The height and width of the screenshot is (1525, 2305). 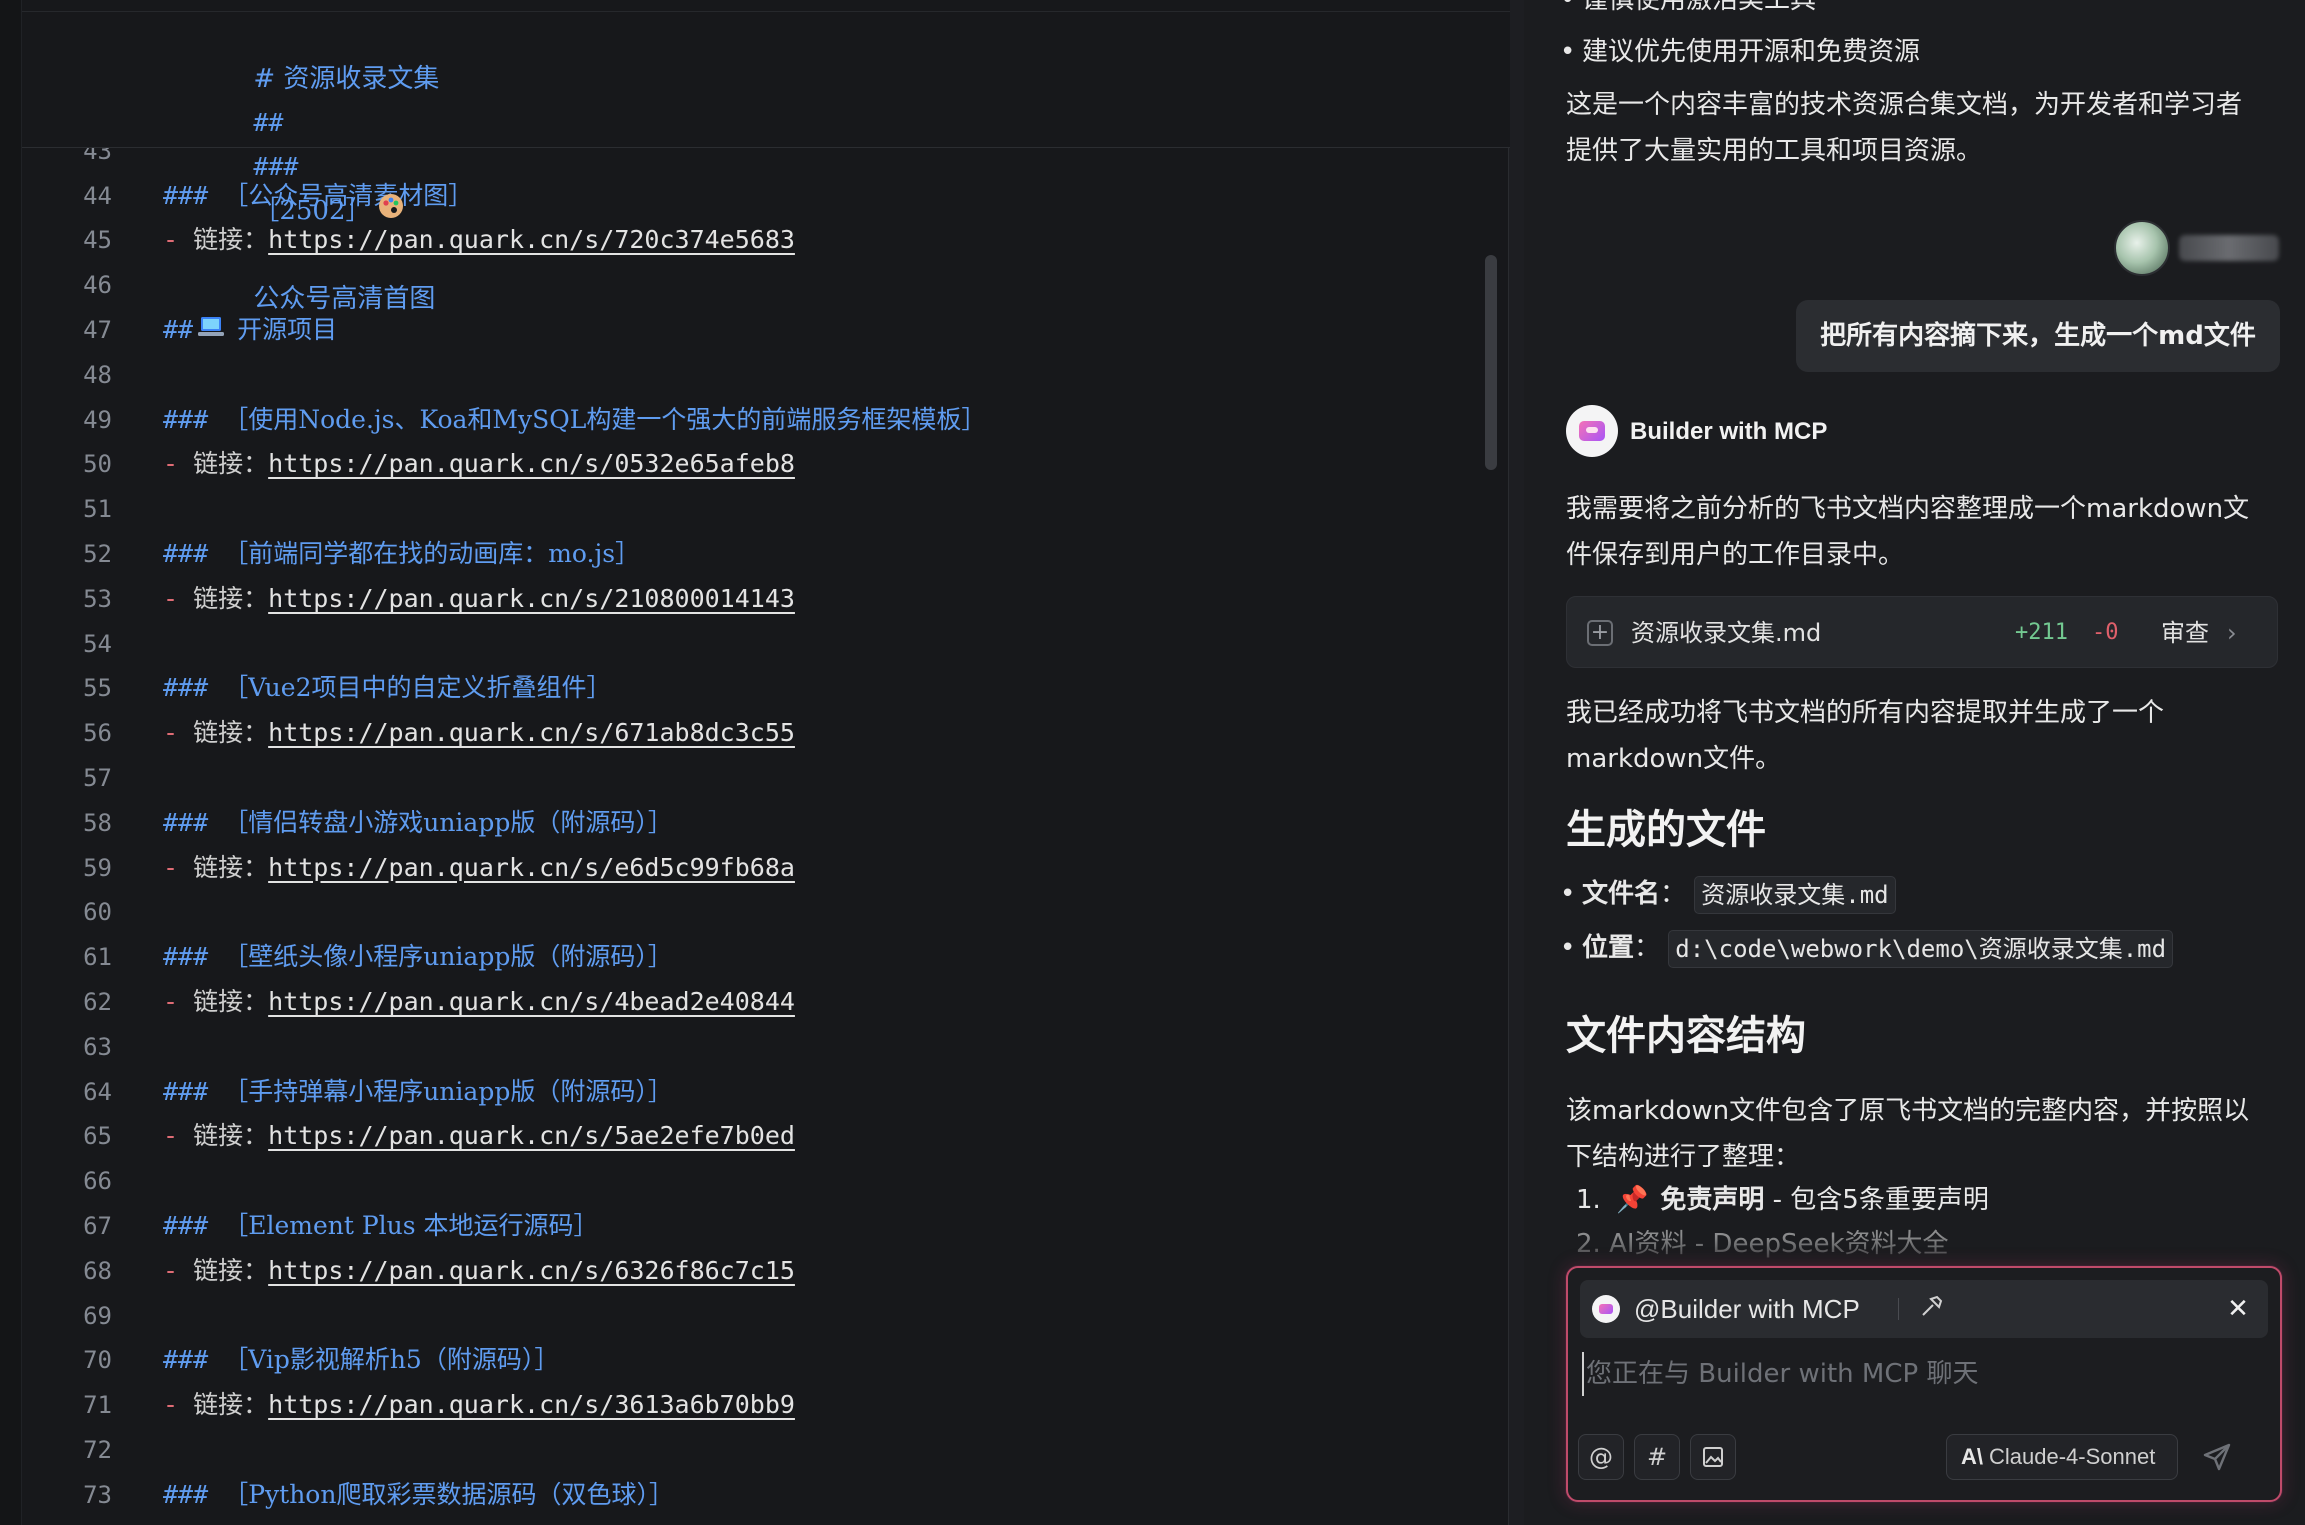 What do you see at coordinates (1972, 1456) in the screenshot?
I see `anthropic-icon: A\` at bounding box center [1972, 1456].